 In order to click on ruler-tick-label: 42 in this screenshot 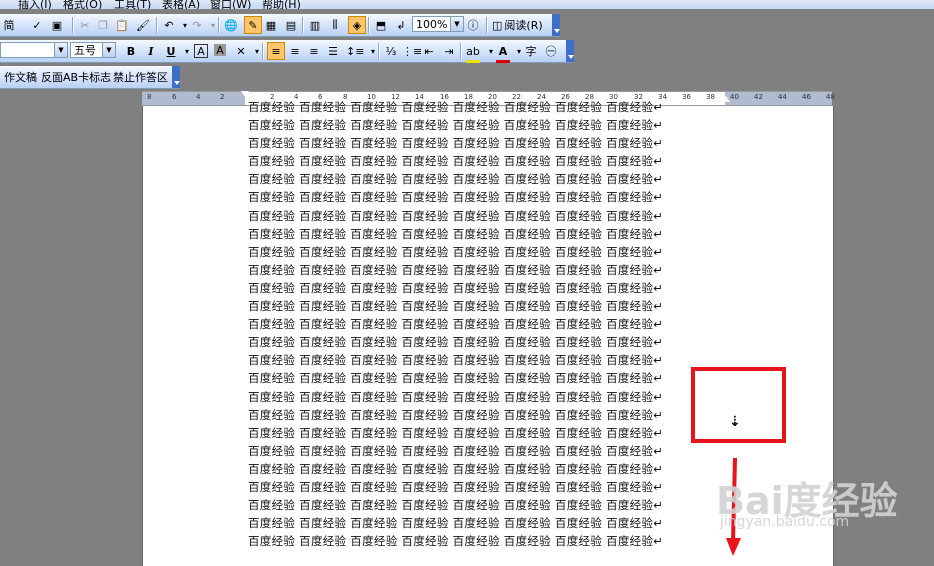, I will do `click(758, 97)`.